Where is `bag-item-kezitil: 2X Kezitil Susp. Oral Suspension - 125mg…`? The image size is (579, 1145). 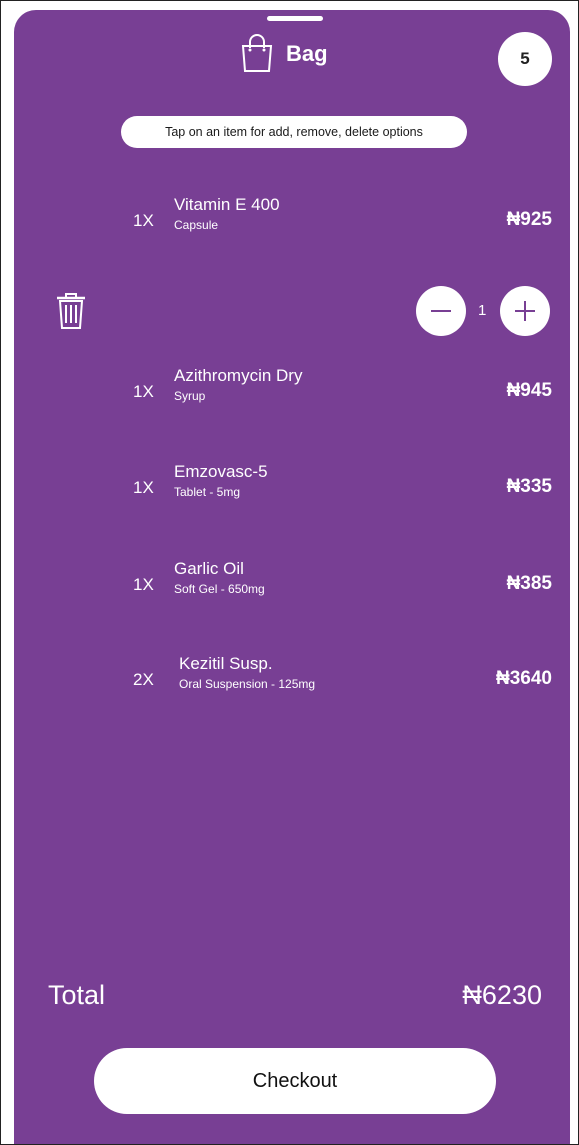 bag-item-kezitil: 2X Kezitil Susp. Oral Suspension - 125mg… is located at coordinates (292, 679).